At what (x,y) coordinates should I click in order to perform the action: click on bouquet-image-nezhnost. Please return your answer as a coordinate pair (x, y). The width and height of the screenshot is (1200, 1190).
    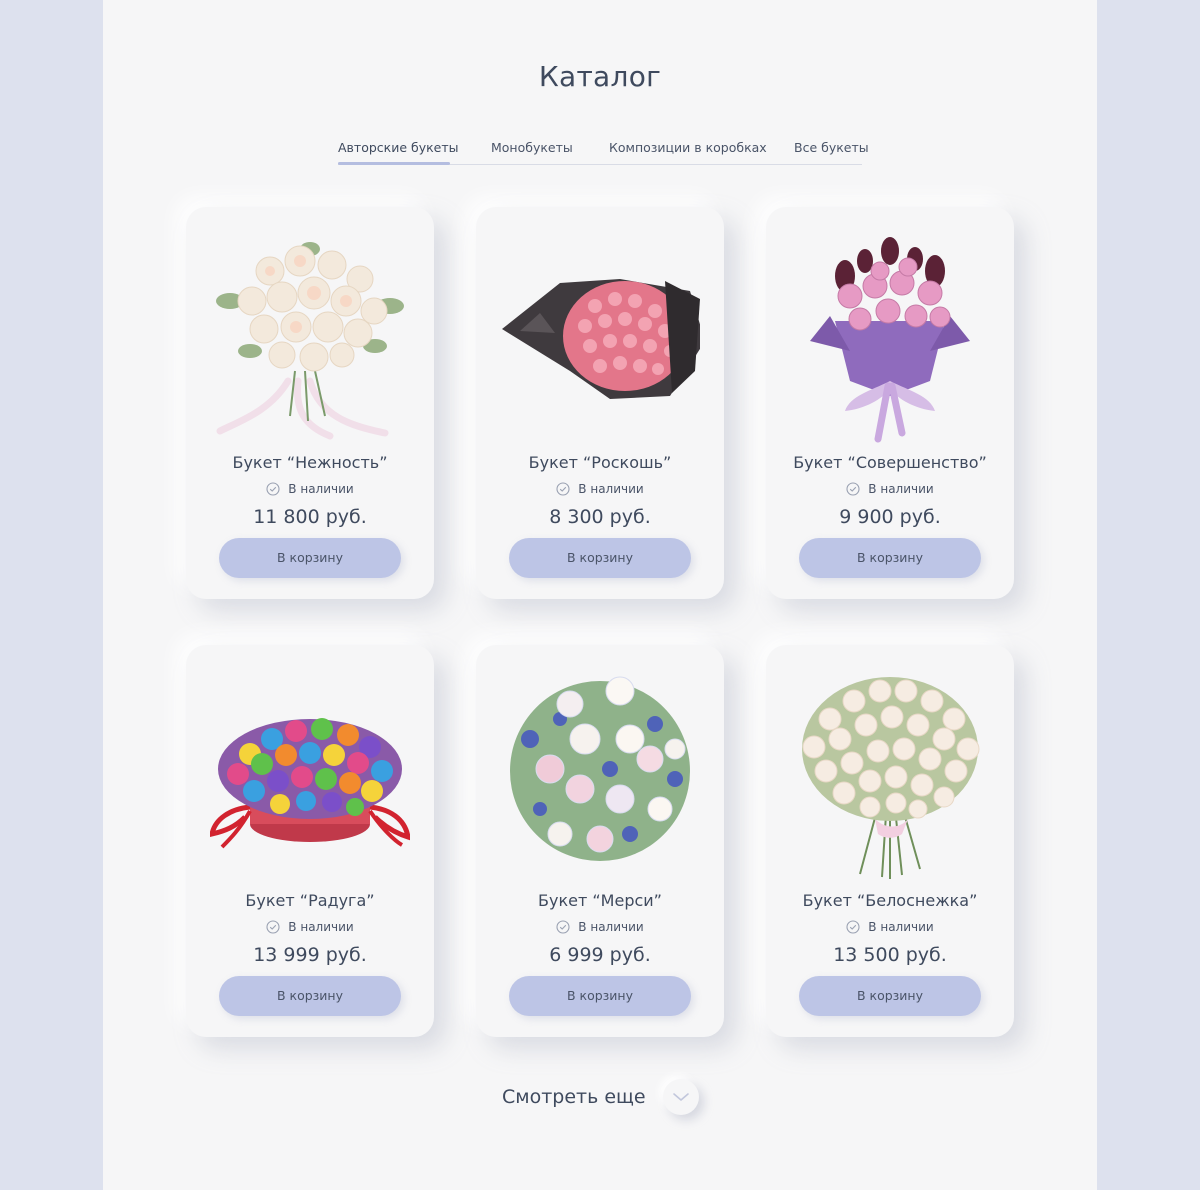
    Looking at the image, I should click on (310, 341).